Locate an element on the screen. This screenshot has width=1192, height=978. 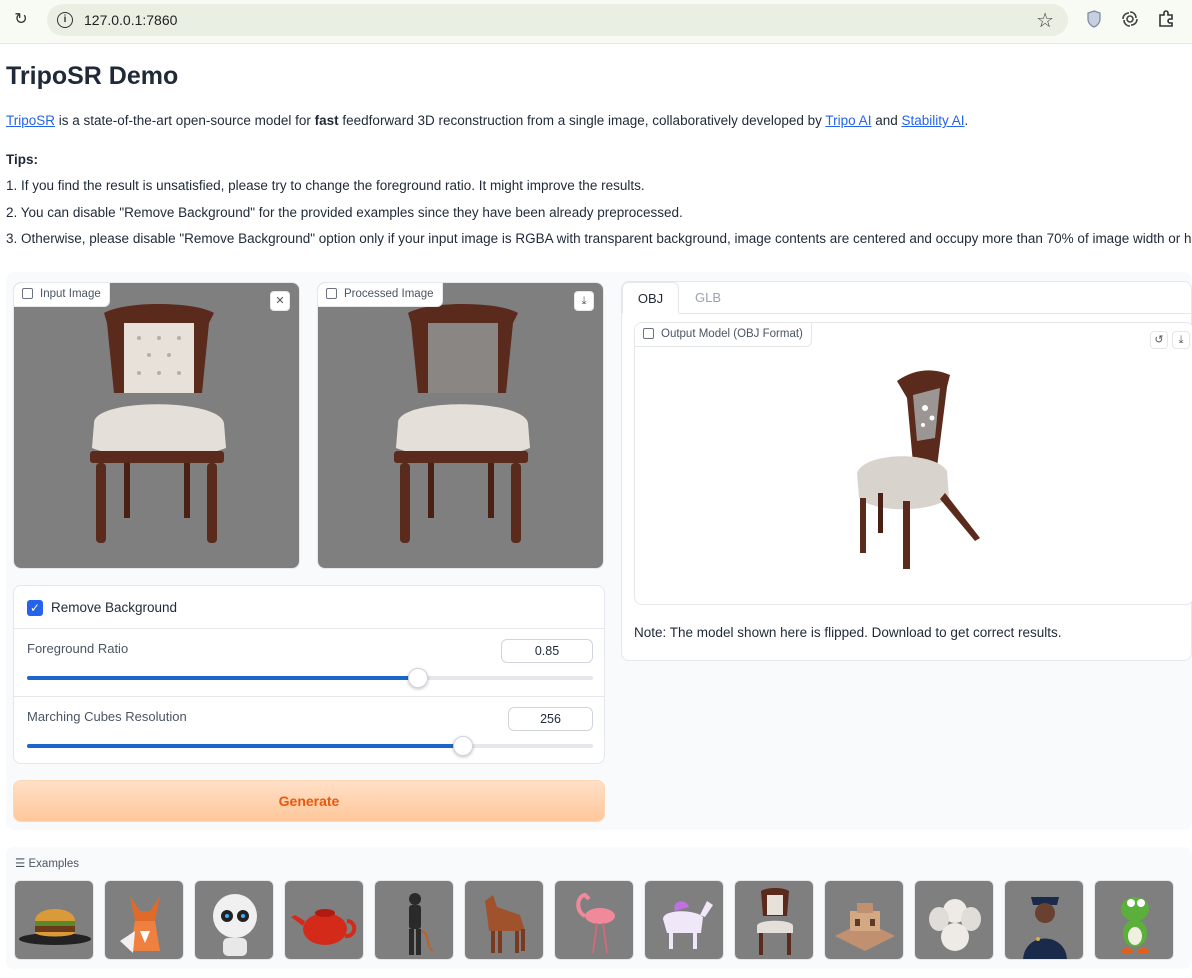
tips-title: Tips: is located at coordinates (22, 159).